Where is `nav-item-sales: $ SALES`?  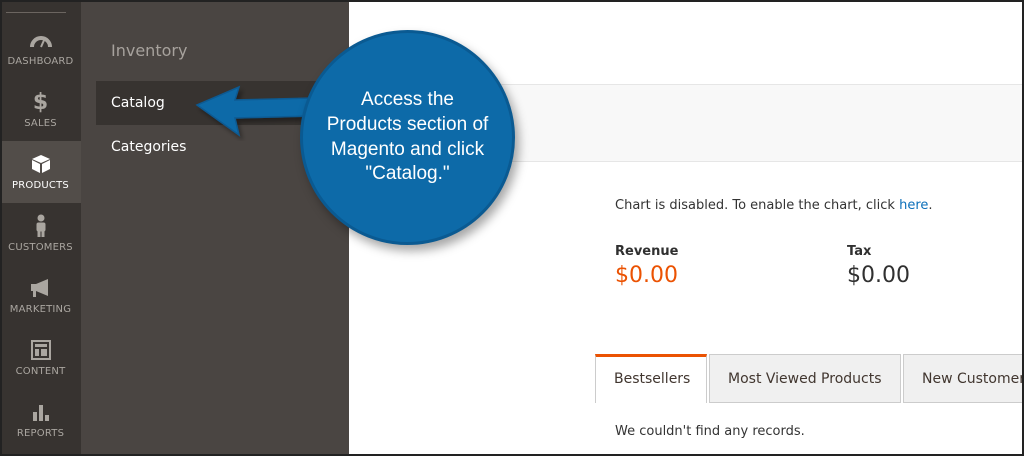 nav-item-sales: $ SALES is located at coordinates (40, 110).